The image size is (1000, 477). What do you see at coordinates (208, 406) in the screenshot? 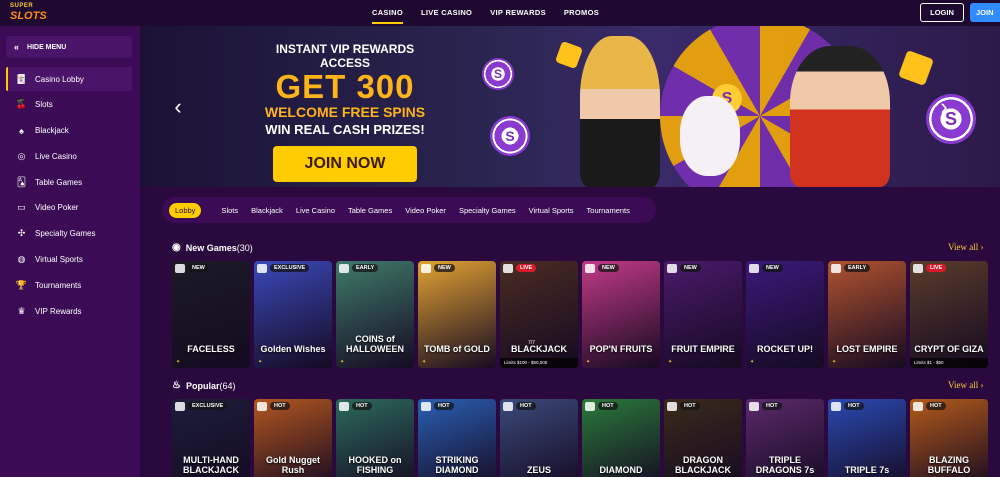
I see `game-badge: EXCLUSIVE` at bounding box center [208, 406].